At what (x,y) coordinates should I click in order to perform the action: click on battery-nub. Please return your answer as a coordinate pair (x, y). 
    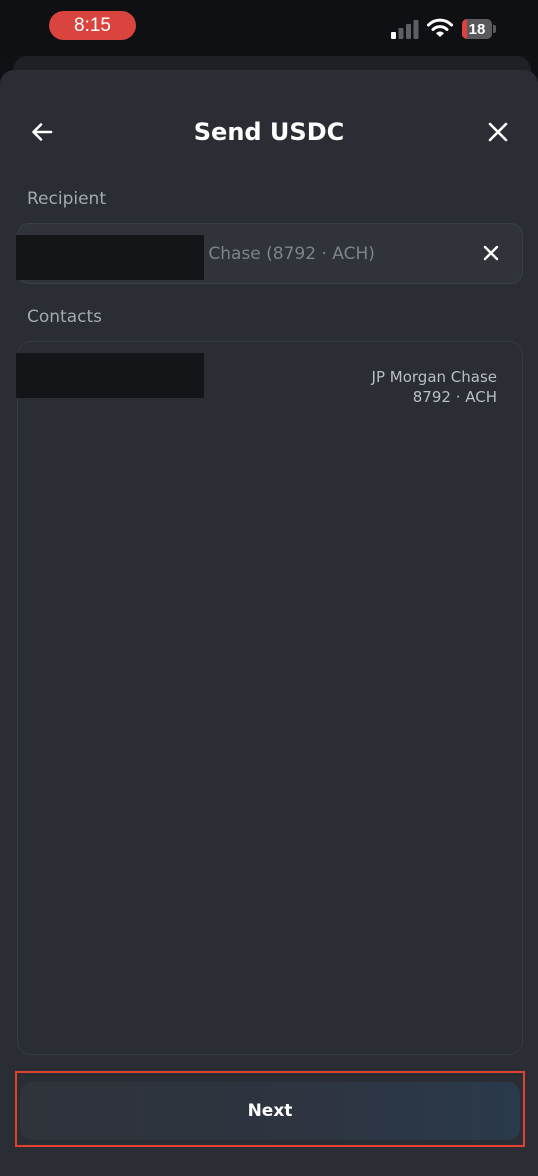
    Looking at the image, I should click on (494, 29).